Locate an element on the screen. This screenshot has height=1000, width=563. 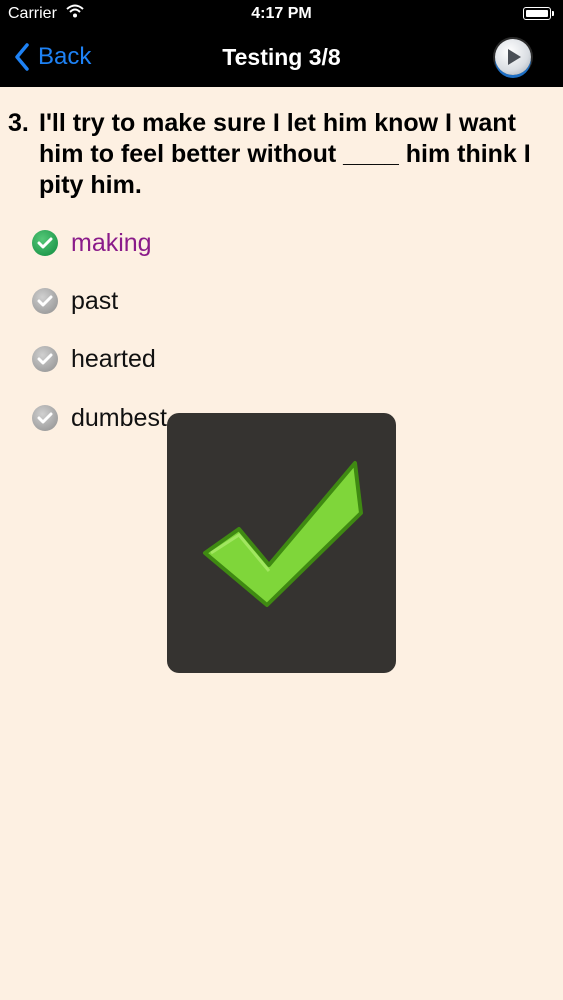
question-number: 3. is located at coordinates (18, 123).